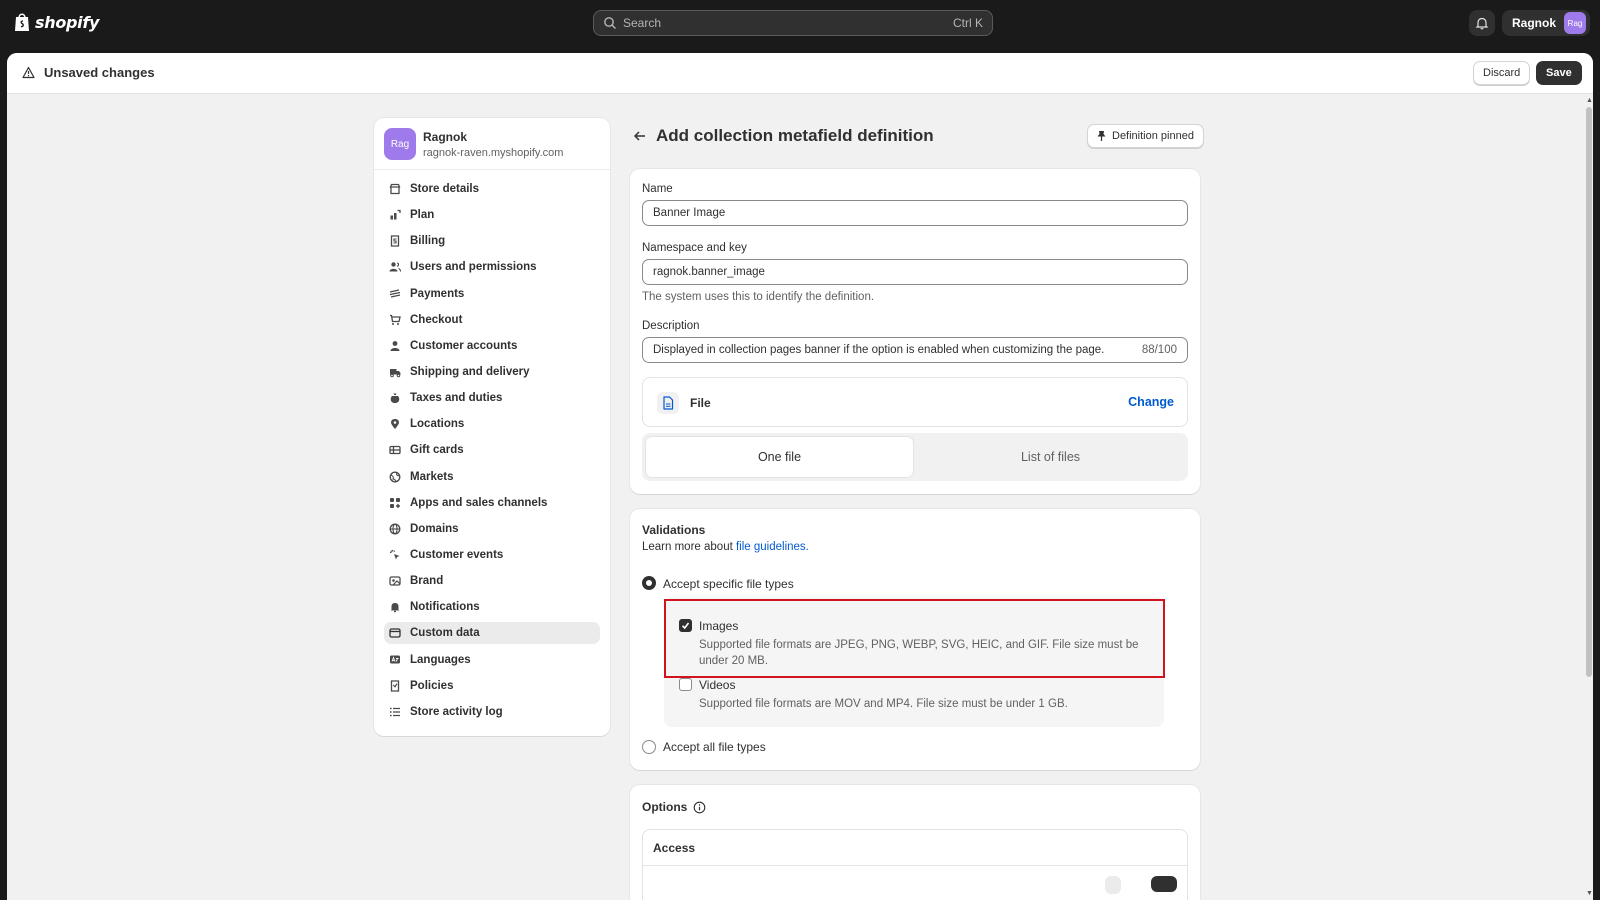 The image size is (1600, 900). I want to click on videos-checkbox, so click(685, 684).